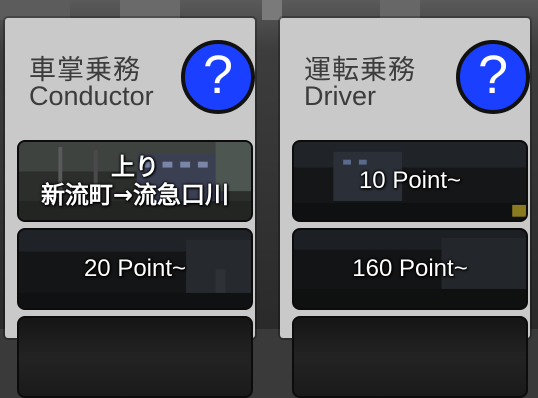  What do you see at coordinates (130, 73) in the screenshot?
I see `conductor-header: 車掌乗務 Conductor ?` at bounding box center [130, 73].